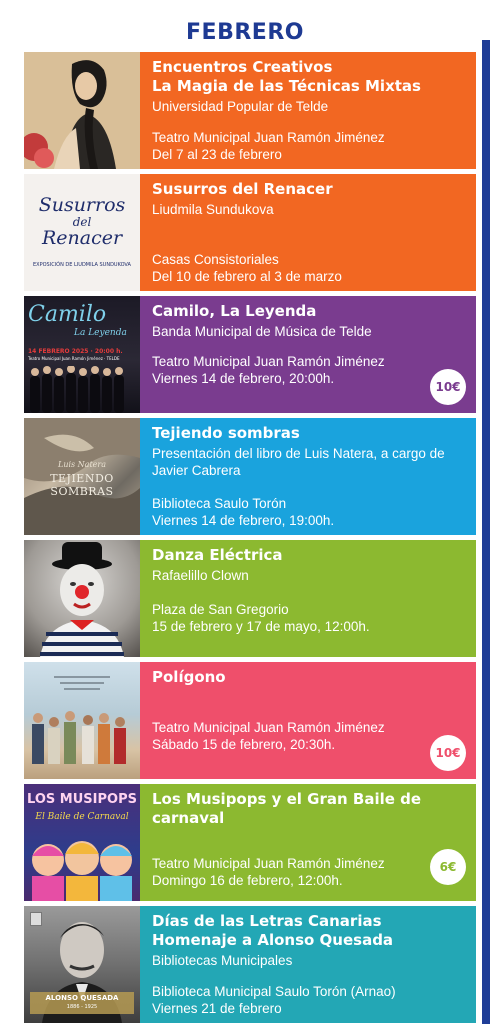 This screenshot has height=1024, width=490. I want to click on municipal-crest-icon, so click(36, 919).